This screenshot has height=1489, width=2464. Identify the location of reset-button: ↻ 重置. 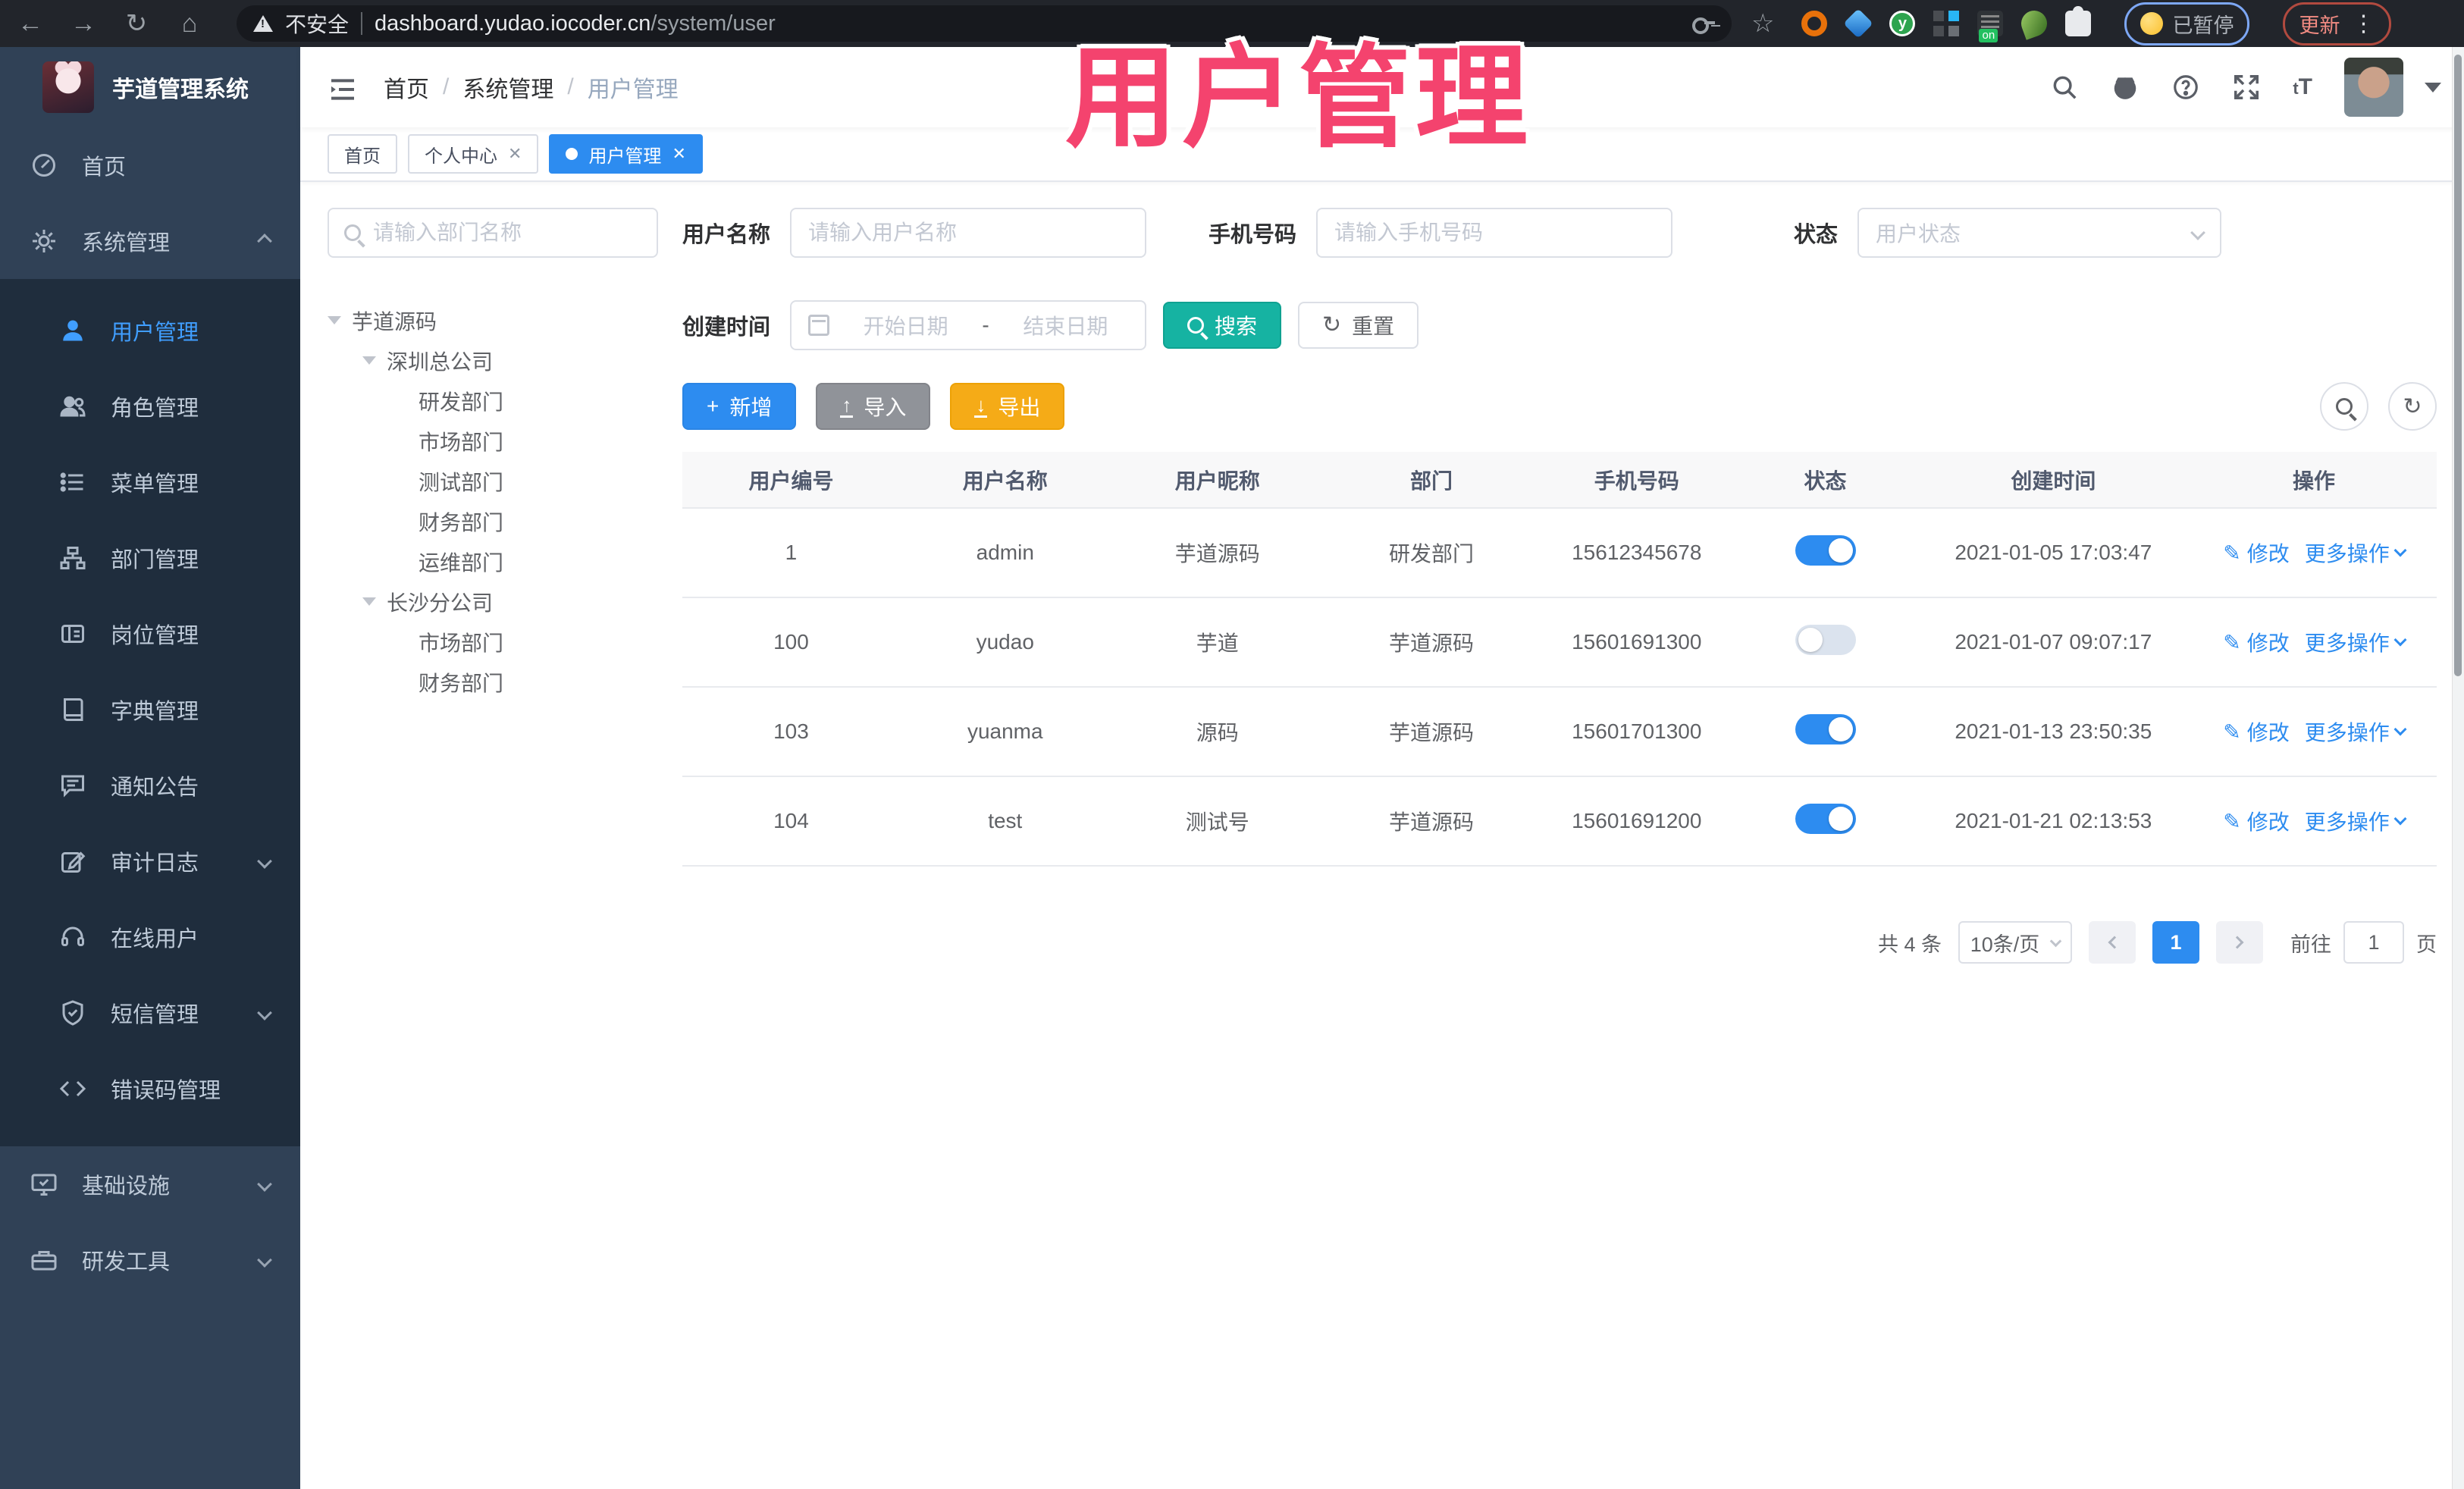
(1359, 326).